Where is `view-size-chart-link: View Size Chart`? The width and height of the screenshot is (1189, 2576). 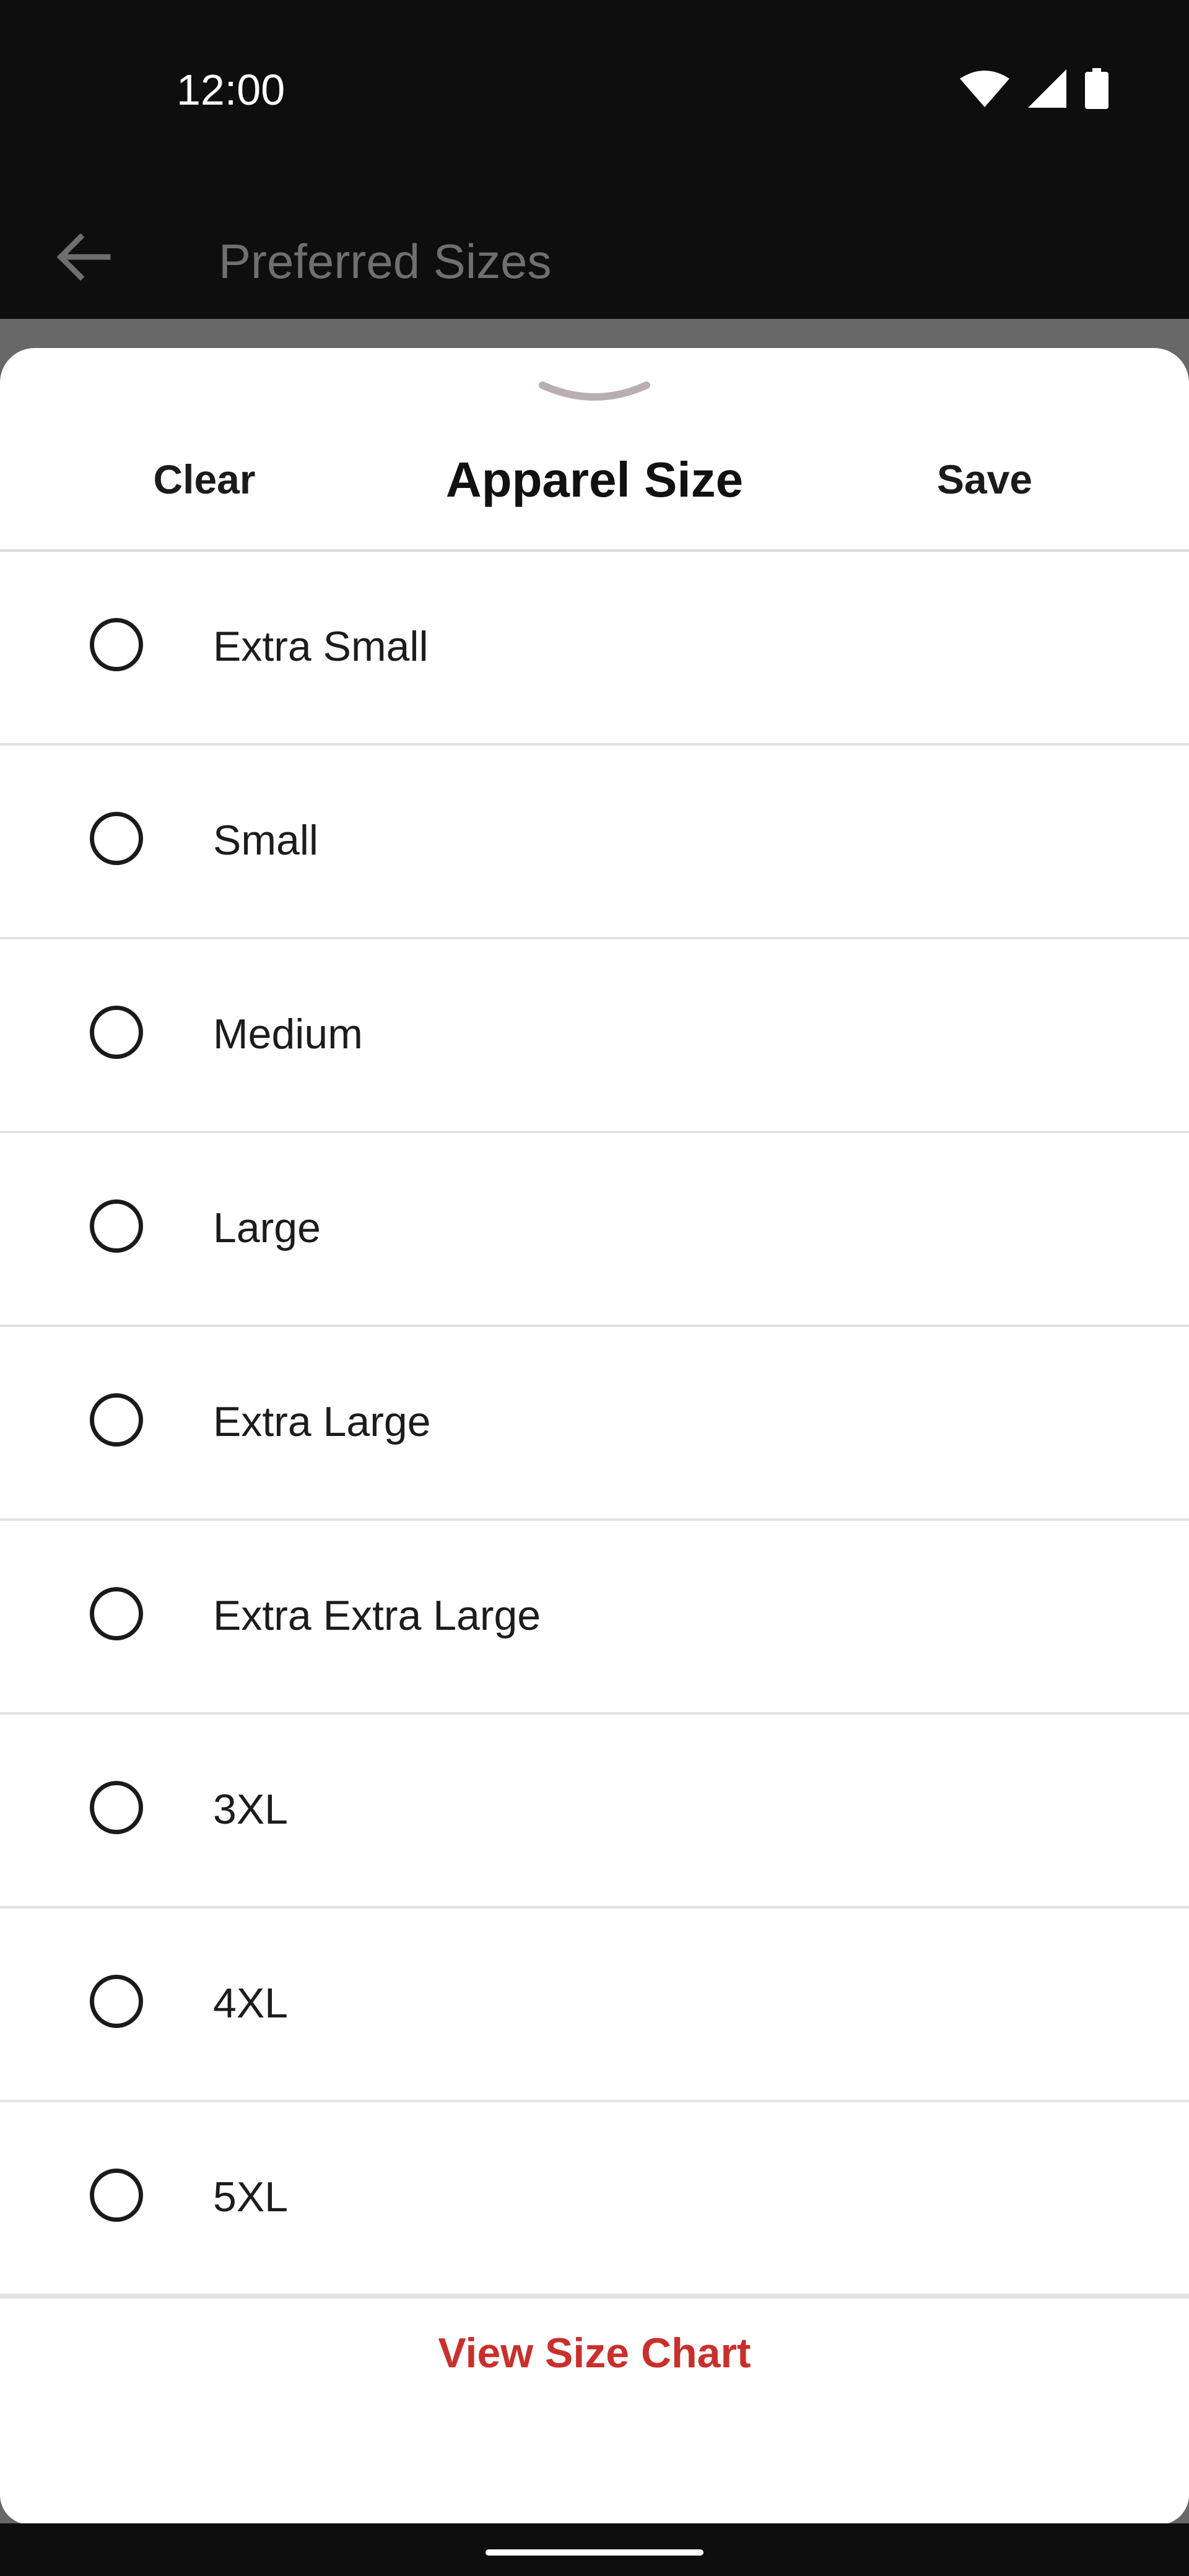 view-size-chart-link: View Size Chart is located at coordinates (594, 2353).